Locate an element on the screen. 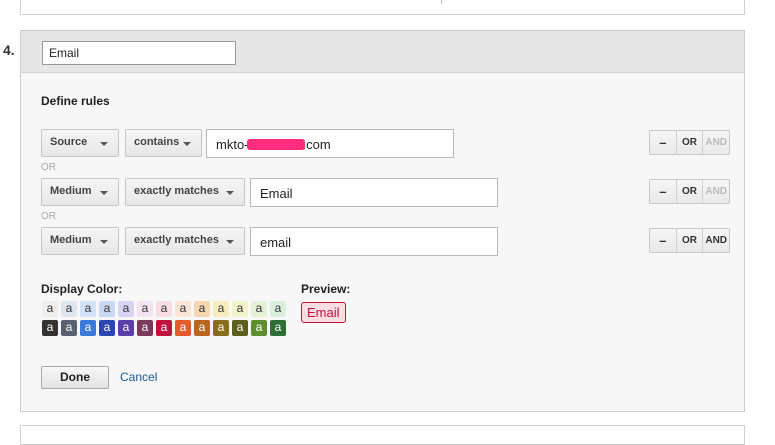 The image size is (775, 445). rule-2-remove-button: – is located at coordinates (663, 191).